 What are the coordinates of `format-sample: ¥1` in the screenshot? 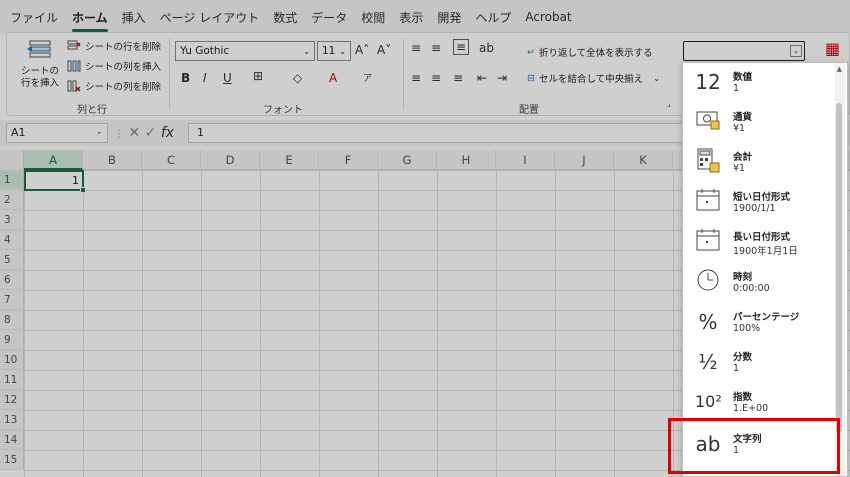 It's located at (739, 128).